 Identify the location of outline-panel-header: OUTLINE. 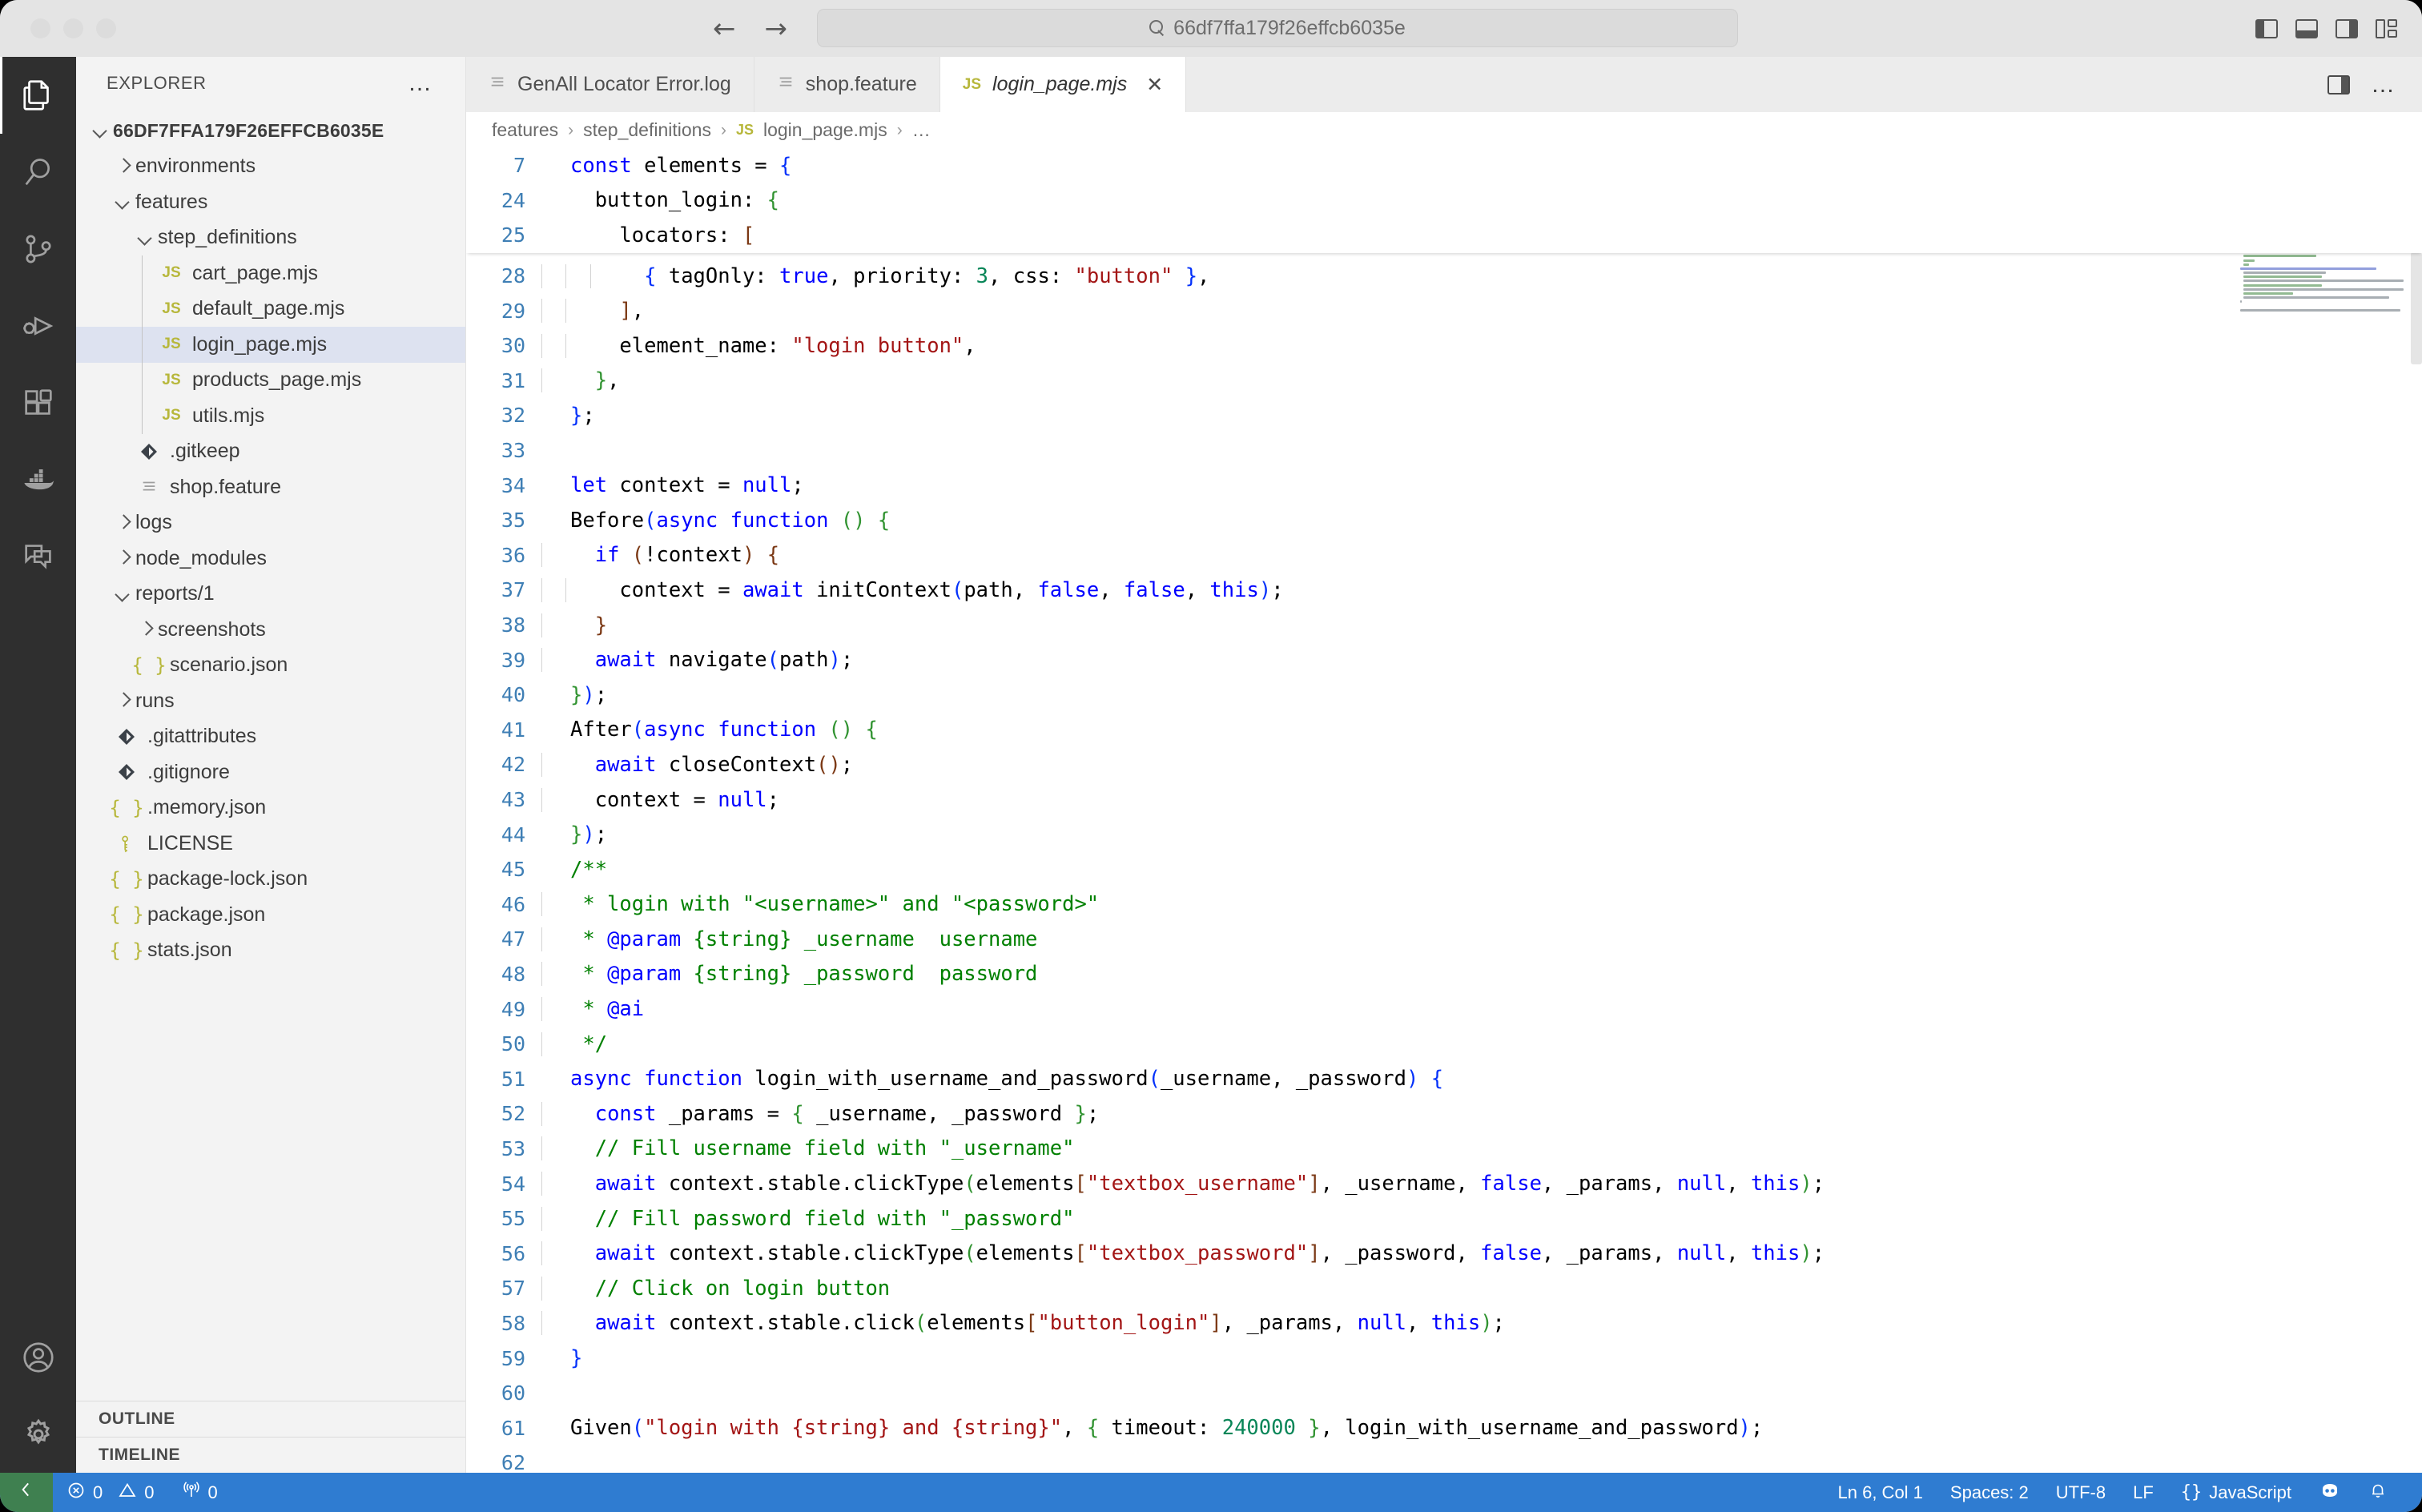
(270, 1419).